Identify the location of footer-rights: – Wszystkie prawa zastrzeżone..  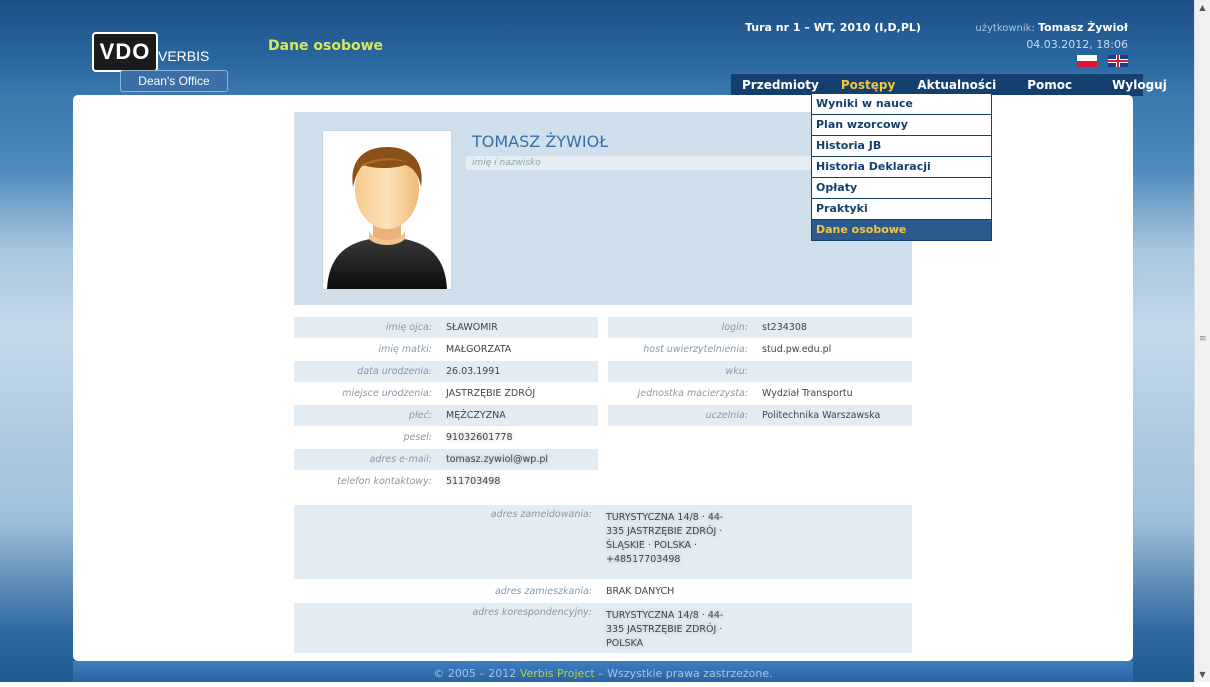
(683, 673).